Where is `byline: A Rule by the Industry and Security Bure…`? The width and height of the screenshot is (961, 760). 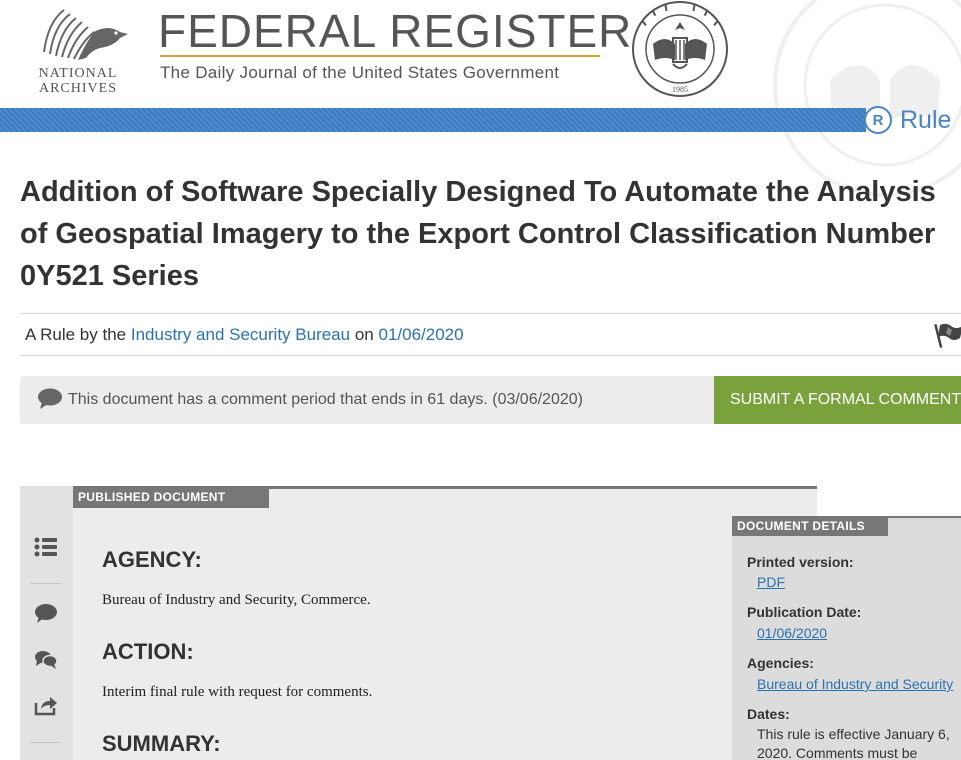 byline: A Rule by the Industry and Security Bure… is located at coordinates (490, 334).